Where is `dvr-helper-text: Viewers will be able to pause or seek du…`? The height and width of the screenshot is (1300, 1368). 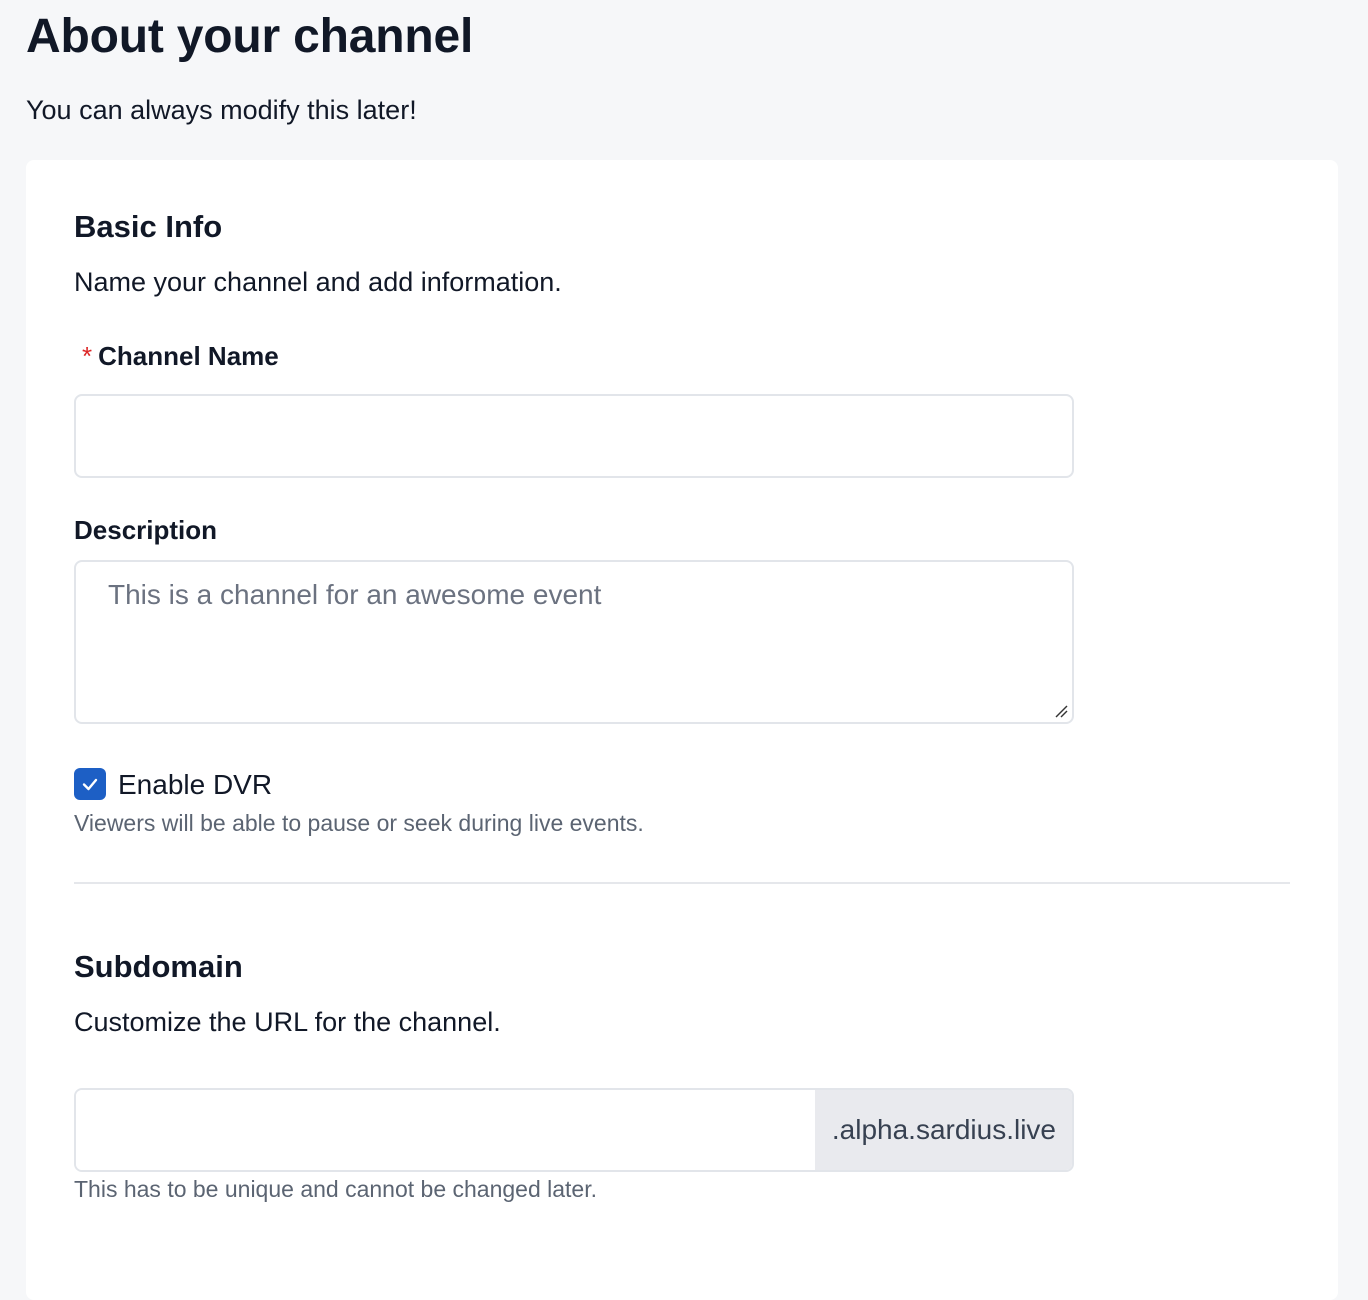 dvr-helper-text: Viewers will be able to pause or seek du… is located at coordinates (359, 823).